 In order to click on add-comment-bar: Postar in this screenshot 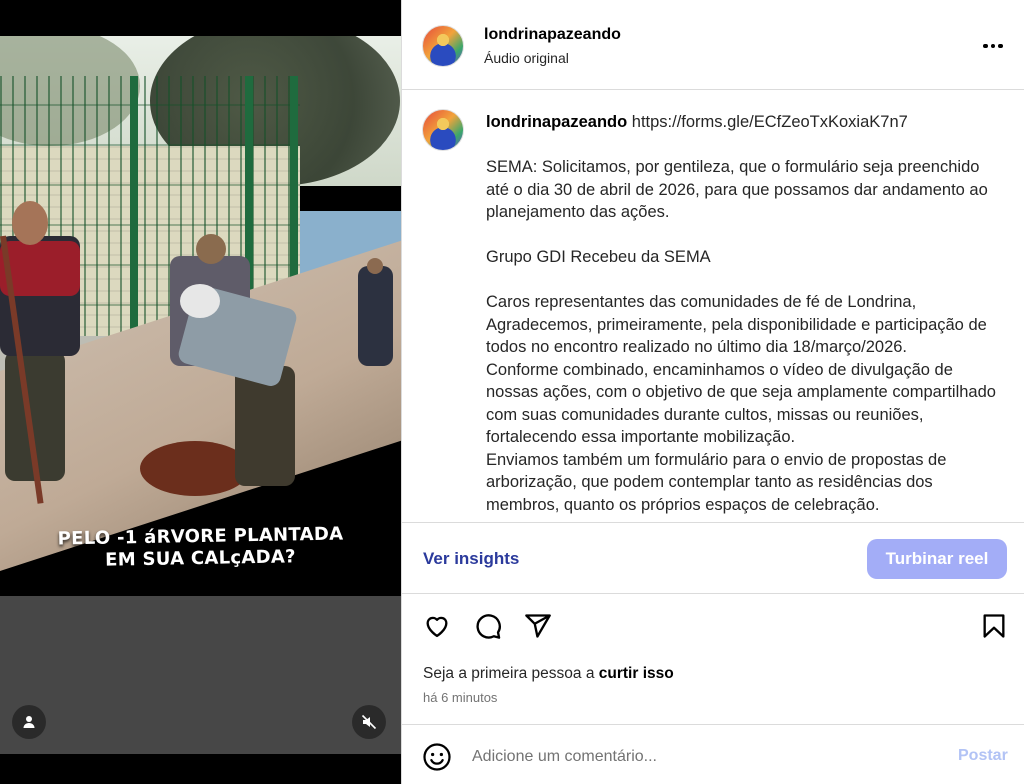, I will do `click(713, 754)`.